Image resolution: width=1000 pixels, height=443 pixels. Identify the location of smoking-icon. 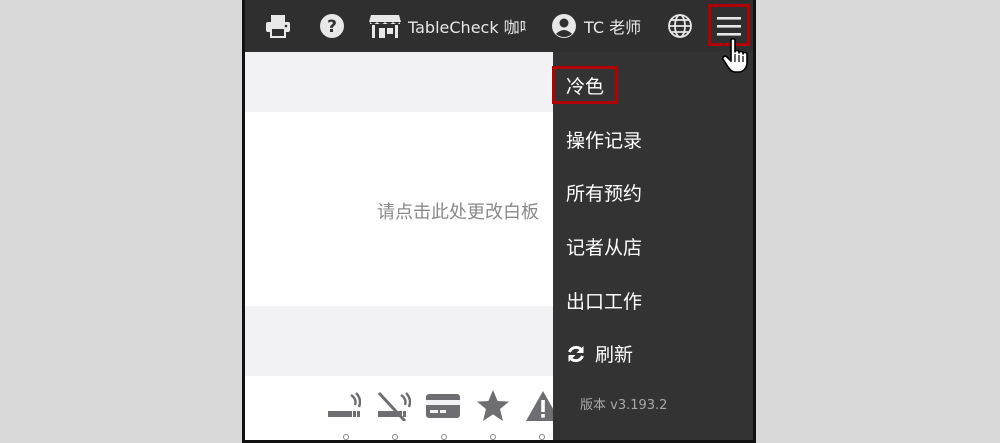
(343, 406).